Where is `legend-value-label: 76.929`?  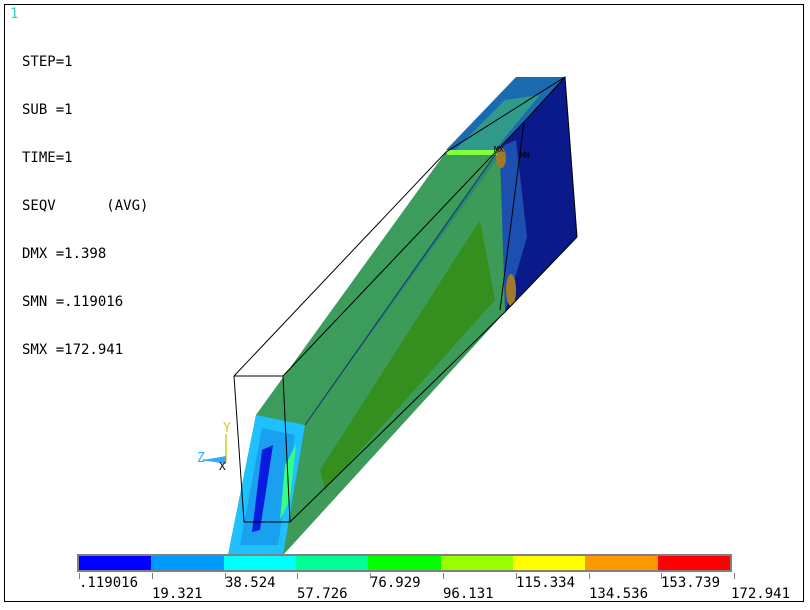
legend-value-label: 76.929 is located at coordinates (395, 583).